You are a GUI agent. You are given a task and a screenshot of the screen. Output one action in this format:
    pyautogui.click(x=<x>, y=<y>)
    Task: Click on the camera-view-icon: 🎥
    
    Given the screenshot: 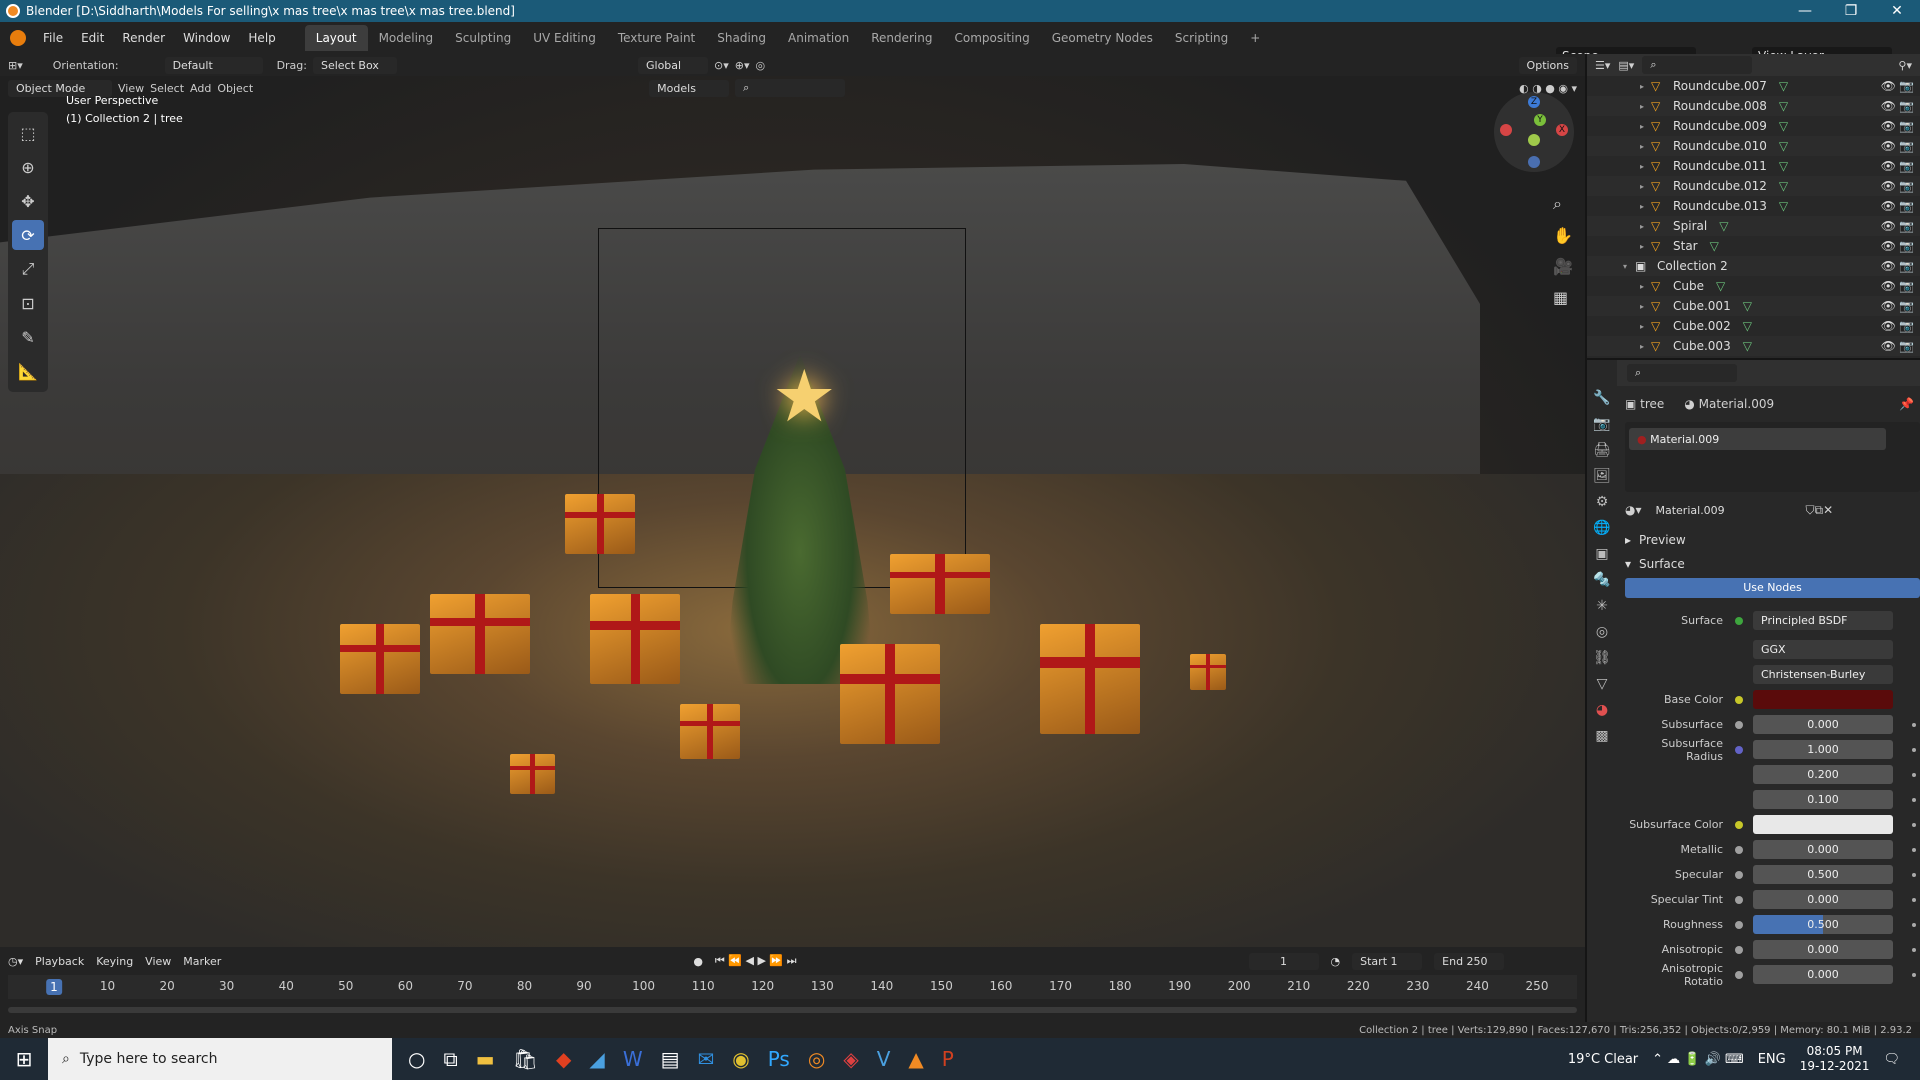 What is the action you would take?
    pyautogui.click(x=1563, y=266)
    